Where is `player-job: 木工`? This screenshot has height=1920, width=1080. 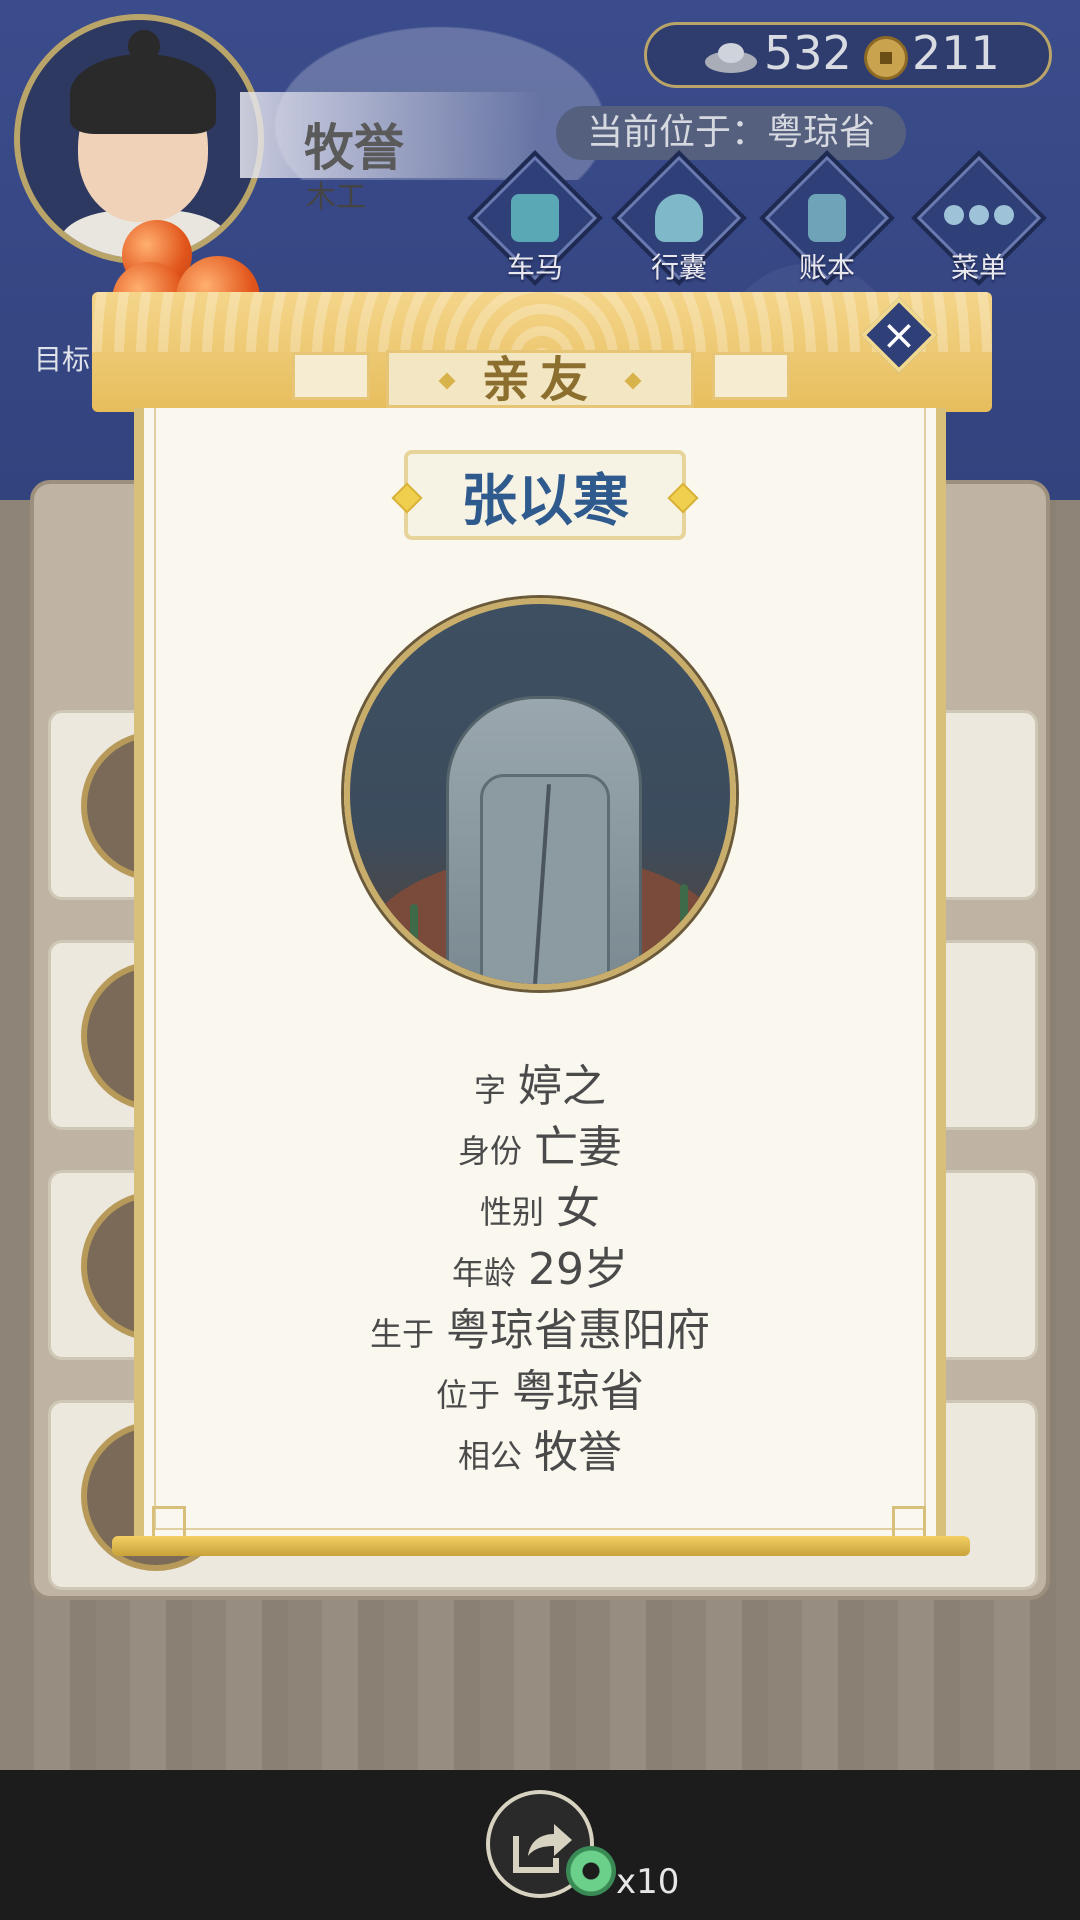 player-job: 木工 is located at coordinates (336, 197).